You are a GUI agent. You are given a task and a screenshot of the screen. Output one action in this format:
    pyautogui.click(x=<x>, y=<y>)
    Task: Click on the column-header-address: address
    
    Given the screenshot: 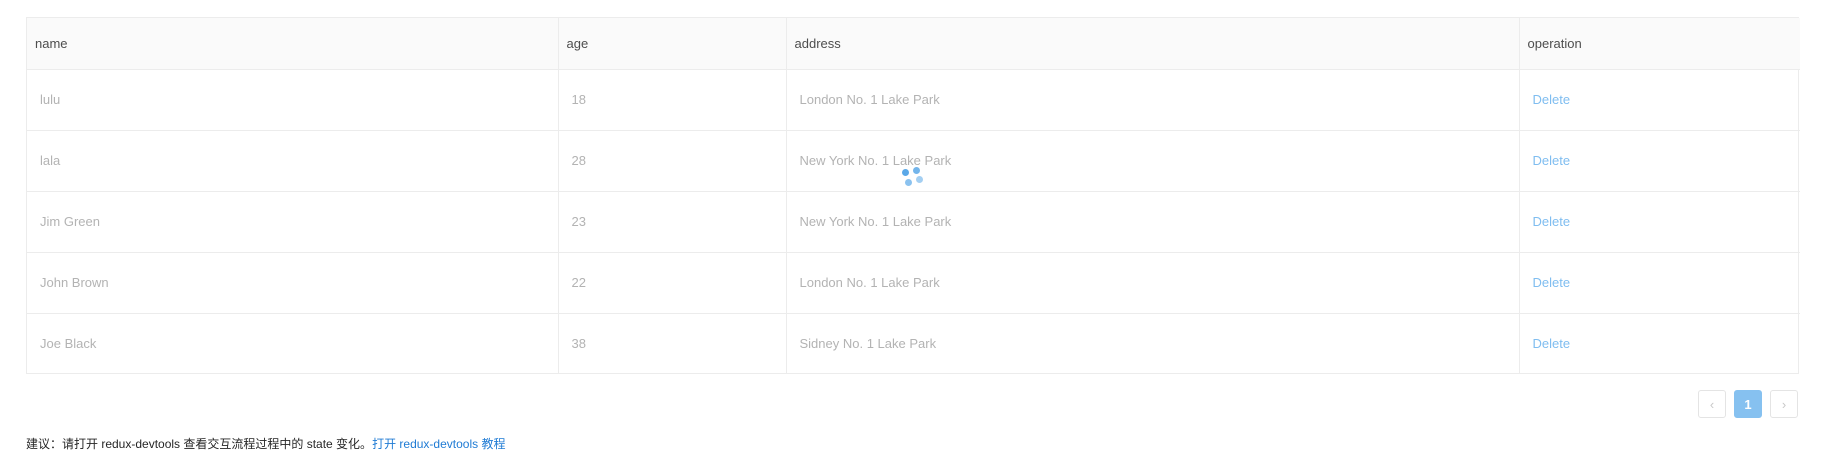 What is the action you would take?
    pyautogui.click(x=1153, y=44)
    